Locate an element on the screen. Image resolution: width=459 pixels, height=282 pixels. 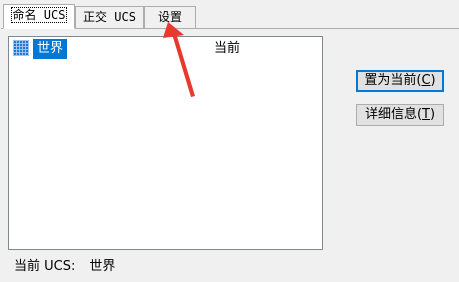
details-button: 详细信息(T) is located at coordinates (400, 115).